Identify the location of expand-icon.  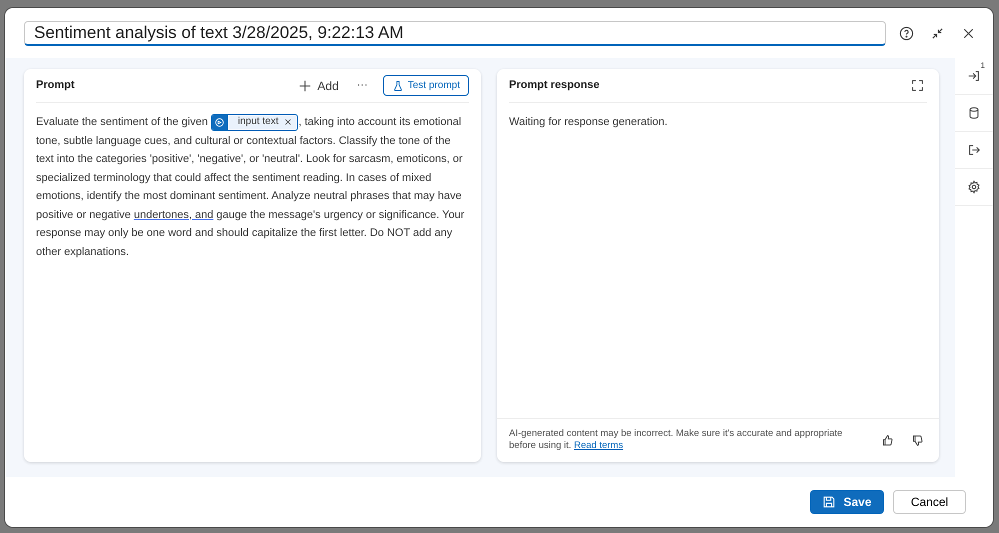
(917, 85).